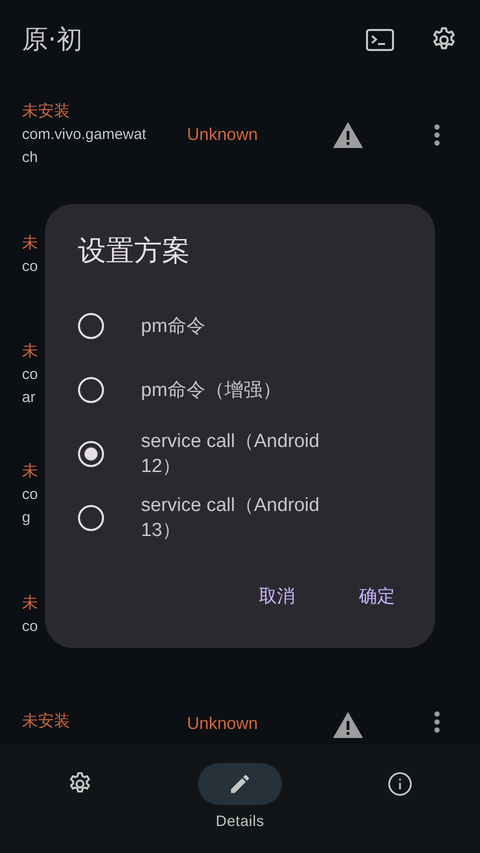 The width and height of the screenshot is (480, 853). What do you see at coordinates (26, 518) in the screenshot?
I see `package-name: g` at bounding box center [26, 518].